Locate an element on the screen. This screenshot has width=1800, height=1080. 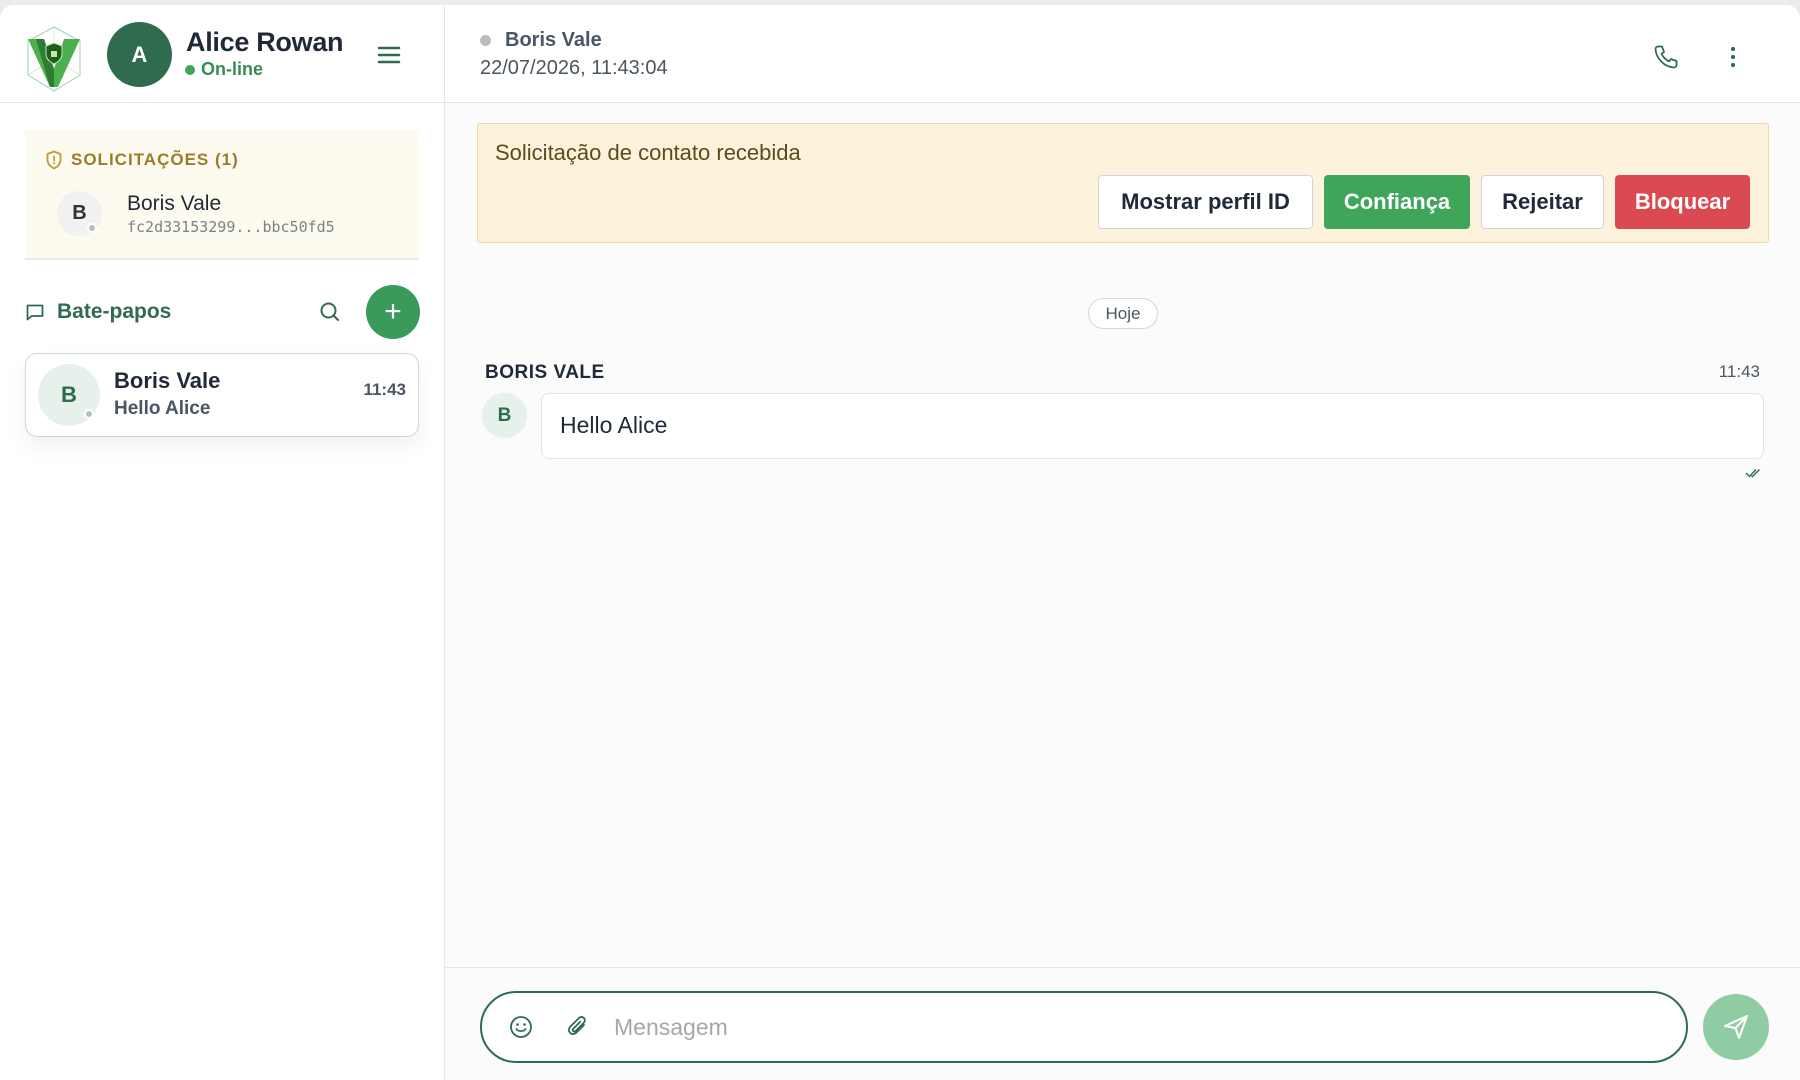
message-composer is located at coordinates (1084, 1027).